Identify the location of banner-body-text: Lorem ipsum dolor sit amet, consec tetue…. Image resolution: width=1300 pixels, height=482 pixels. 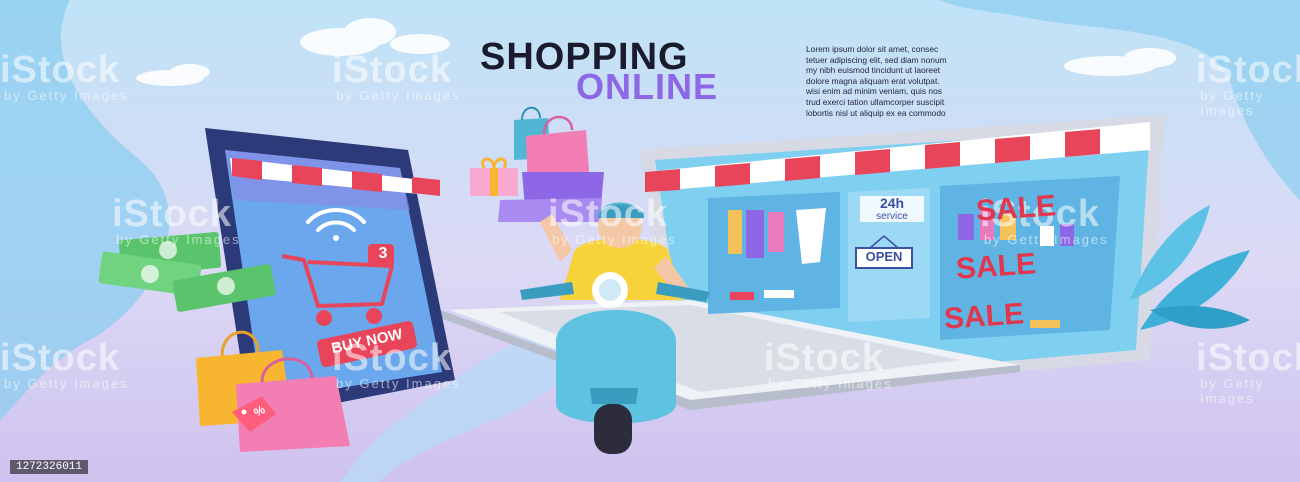
(901, 81).